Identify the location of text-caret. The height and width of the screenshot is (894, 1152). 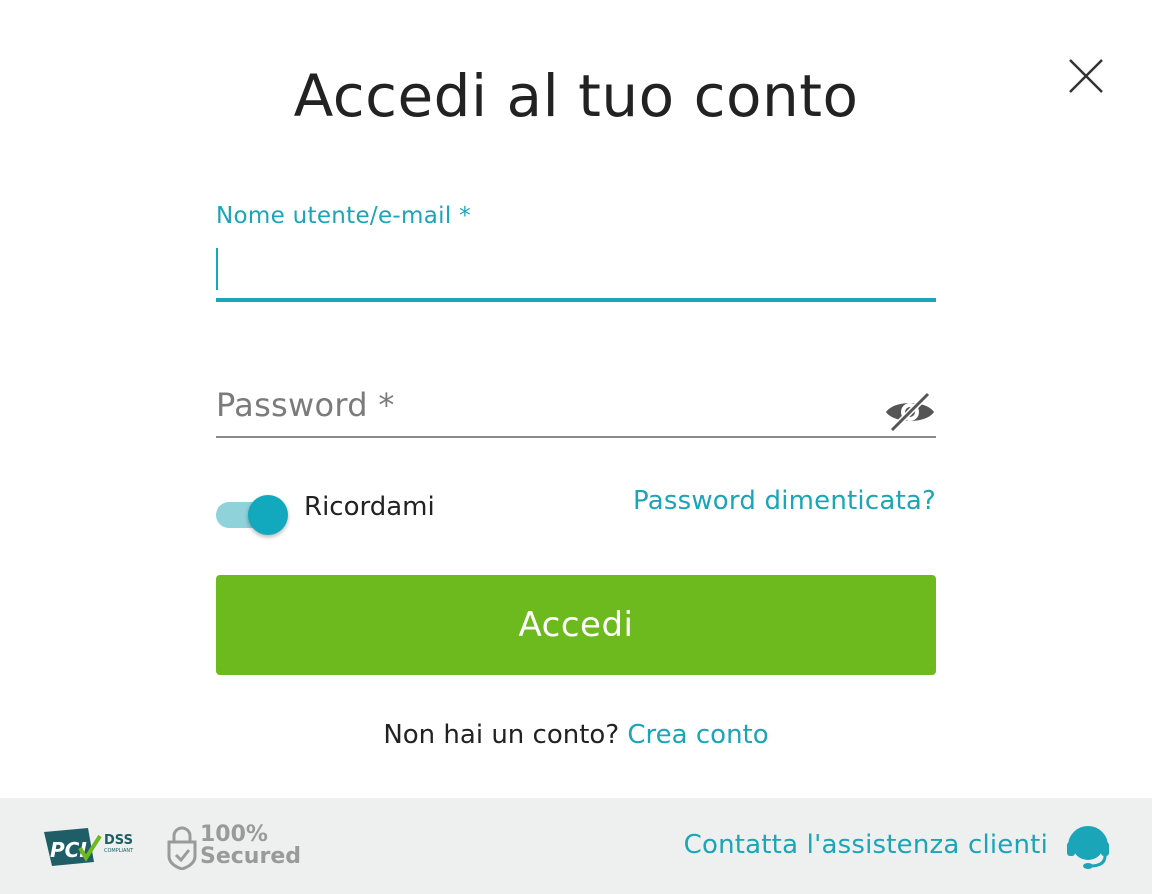
(217, 269).